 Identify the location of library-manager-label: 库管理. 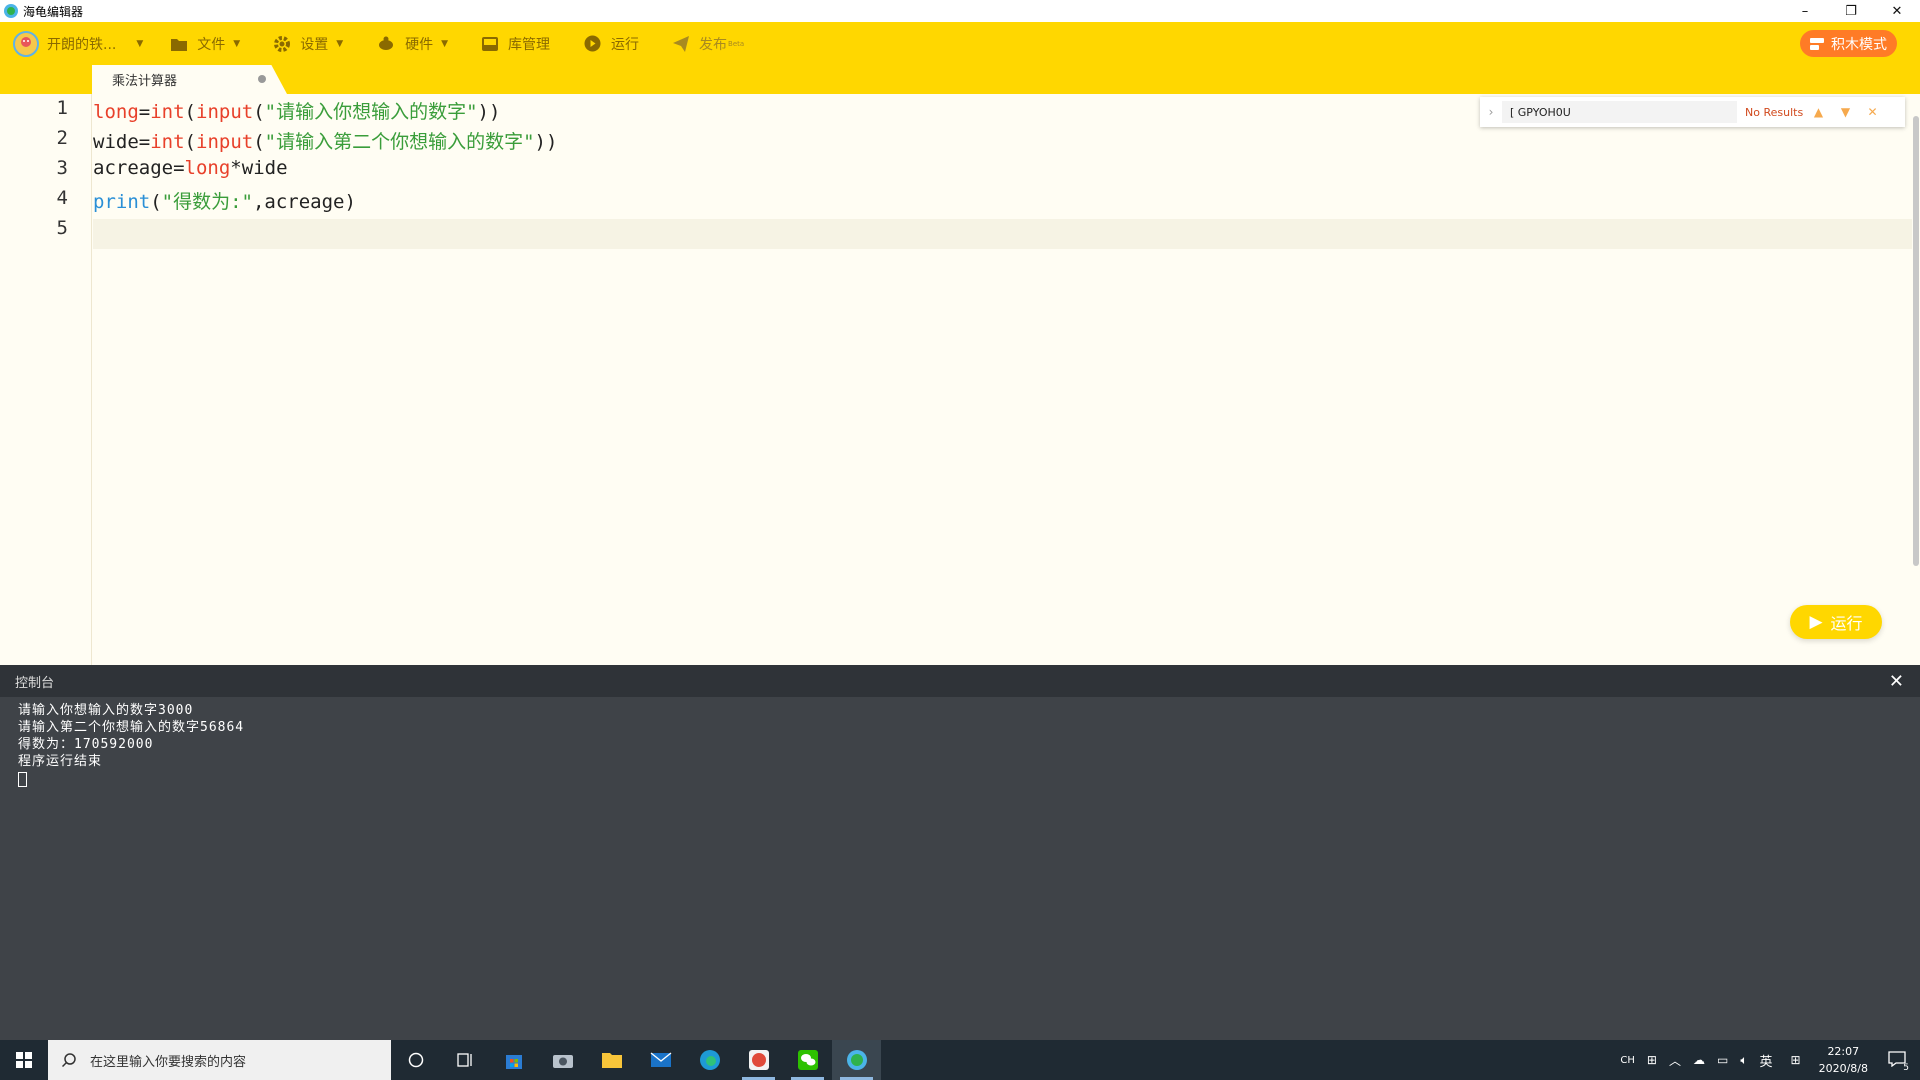
(529, 44).